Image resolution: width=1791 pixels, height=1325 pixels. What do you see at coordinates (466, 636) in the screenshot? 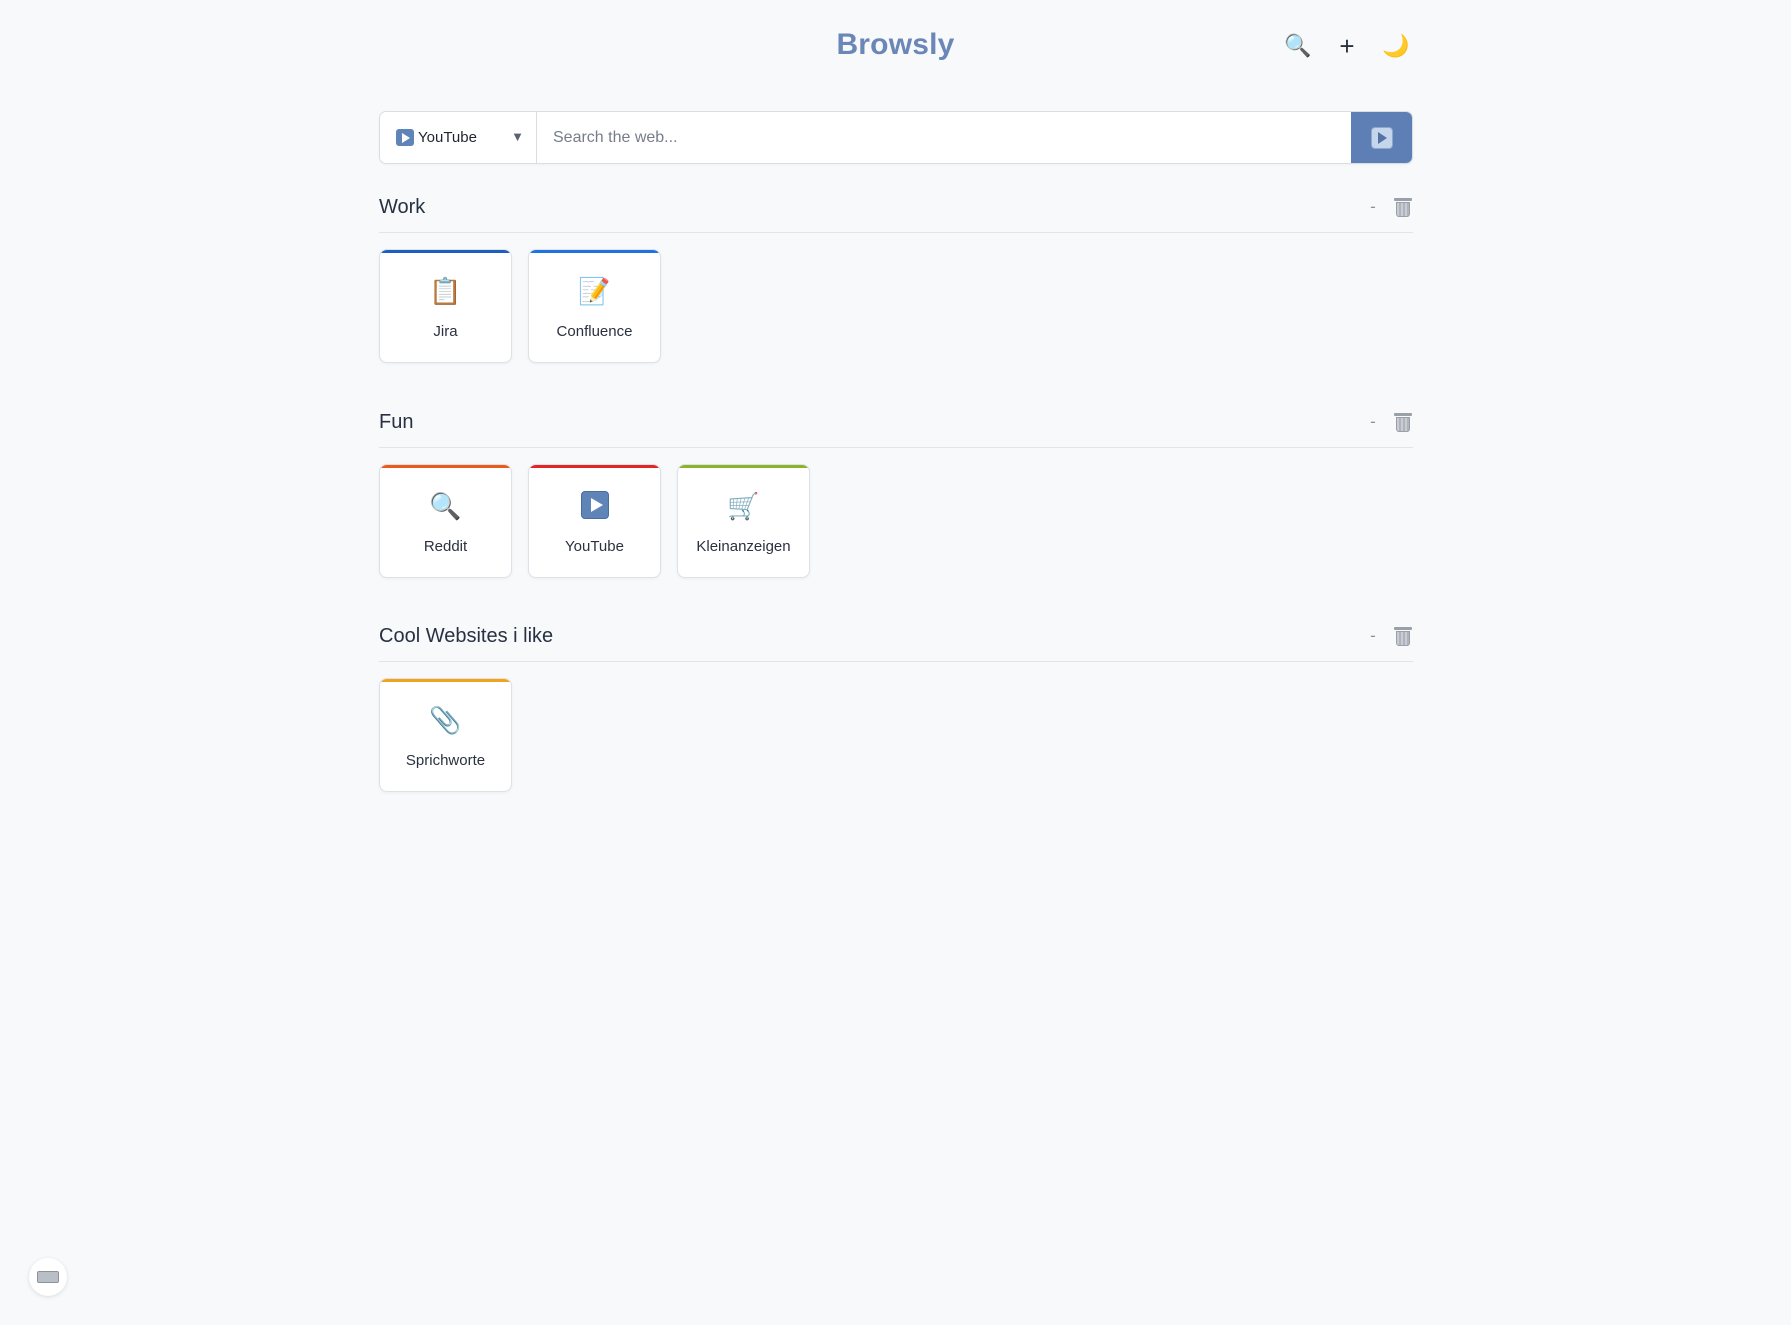
I see `section-title: Cool Websites i like` at bounding box center [466, 636].